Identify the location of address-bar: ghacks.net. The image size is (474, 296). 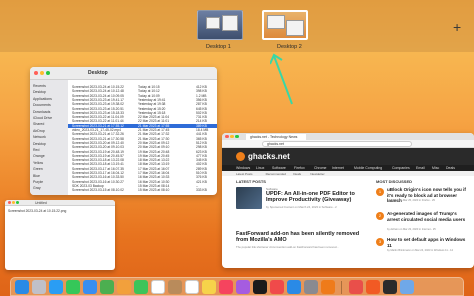
(337, 144).